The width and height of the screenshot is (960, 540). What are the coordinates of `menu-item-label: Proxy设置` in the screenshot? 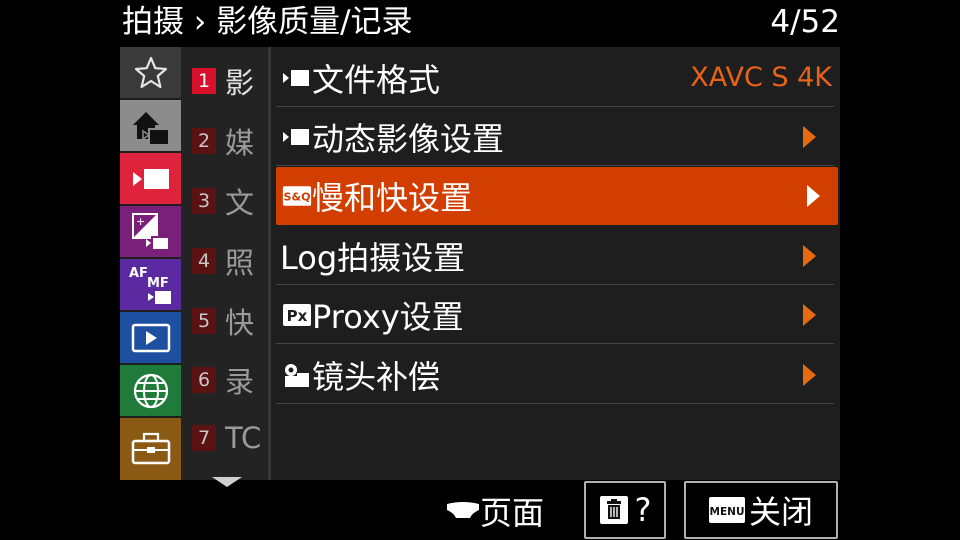 It's located at (388, 316).